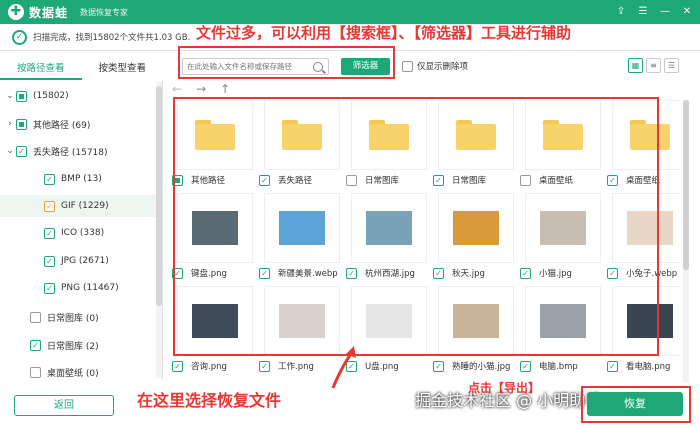 The height and width of the screenshot is (427, 700). I want to click on file-item: ✓ 咨询.png, so click(213, 333).